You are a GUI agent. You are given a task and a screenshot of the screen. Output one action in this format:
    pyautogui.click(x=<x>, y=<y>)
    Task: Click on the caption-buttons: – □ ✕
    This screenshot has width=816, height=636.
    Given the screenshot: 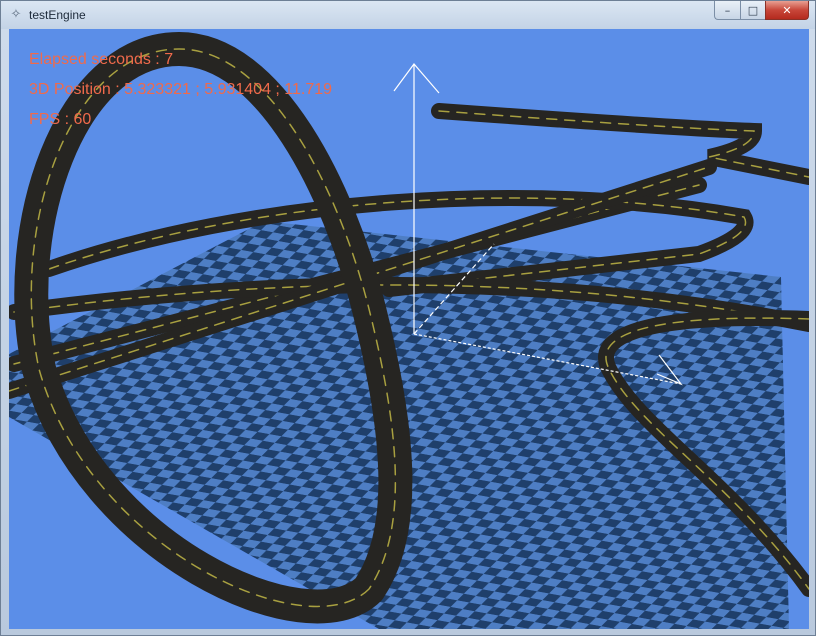 What is the action you would take?
    pyautogui.click(x=761, y=10)
    